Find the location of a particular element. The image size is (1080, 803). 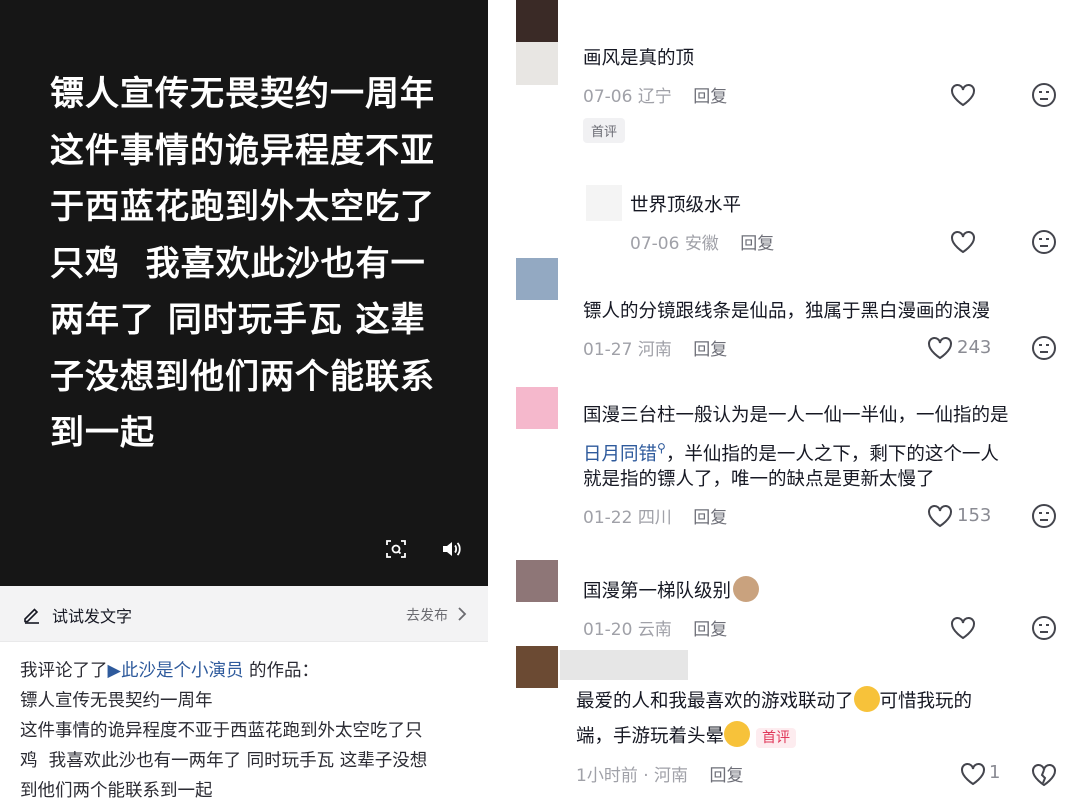

comment-meta: 01-22 四川 回复 is located at coordinates (655, 515).